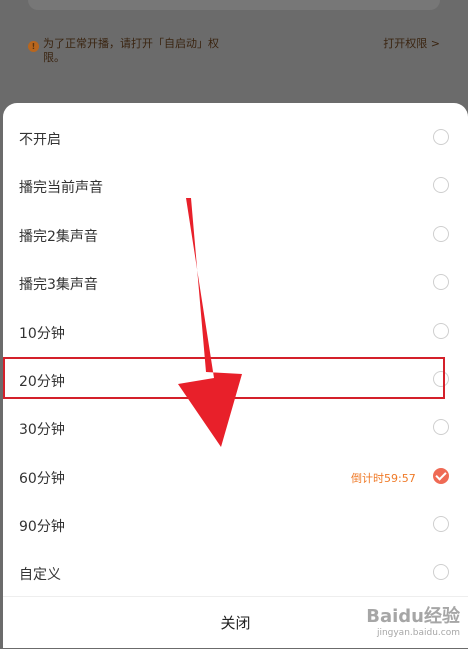 The width and height of the screenshot is (468, 649). Describe the element at coordinates (411, 44) in the screenshot. I see `open-permission-link: 打开权限 >` at that location.